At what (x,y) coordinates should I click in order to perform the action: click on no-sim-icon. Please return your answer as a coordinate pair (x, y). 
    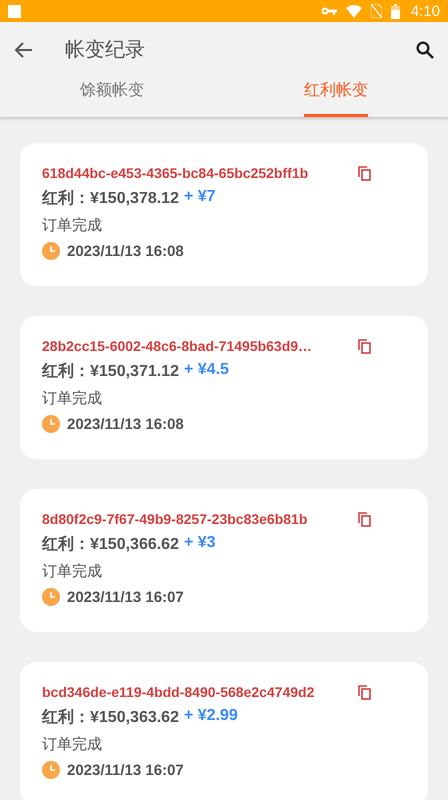
    Looking at the image, I should click on (376, 11).